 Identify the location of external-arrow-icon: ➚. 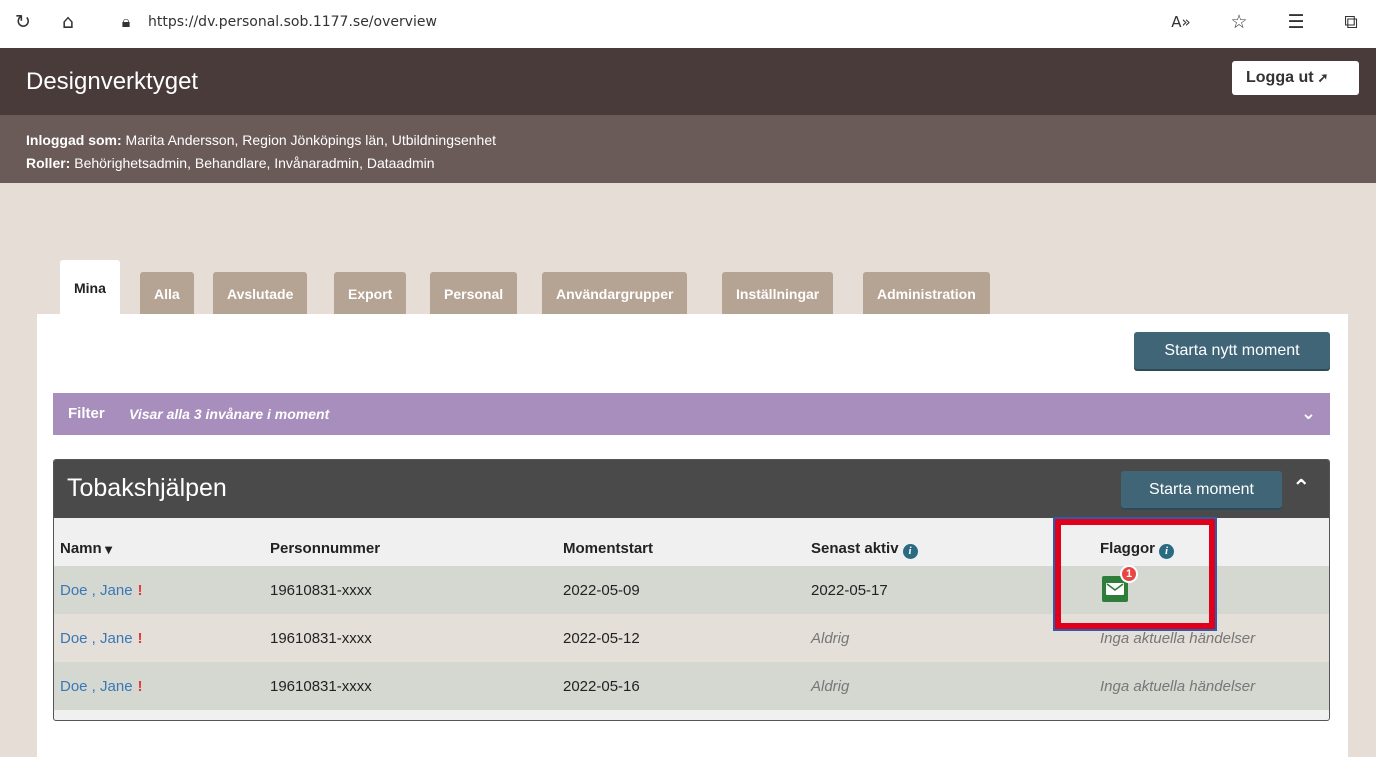
(1323, 77).